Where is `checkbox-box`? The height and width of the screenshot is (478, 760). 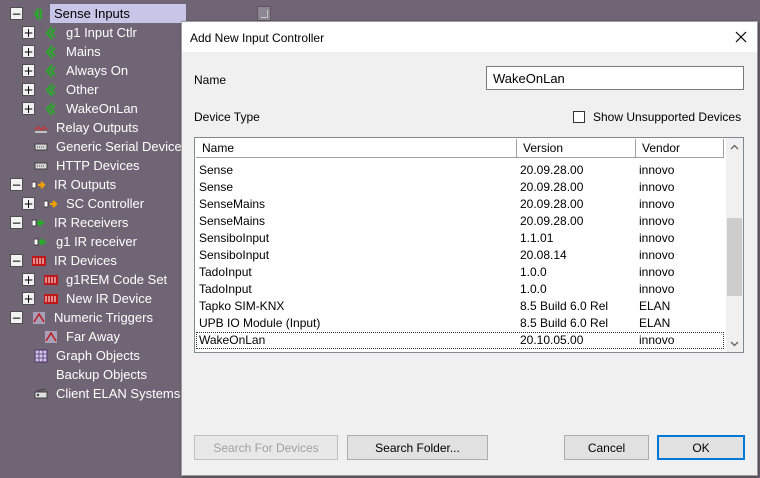
checkbox-box is located at coordinates (579, 117).